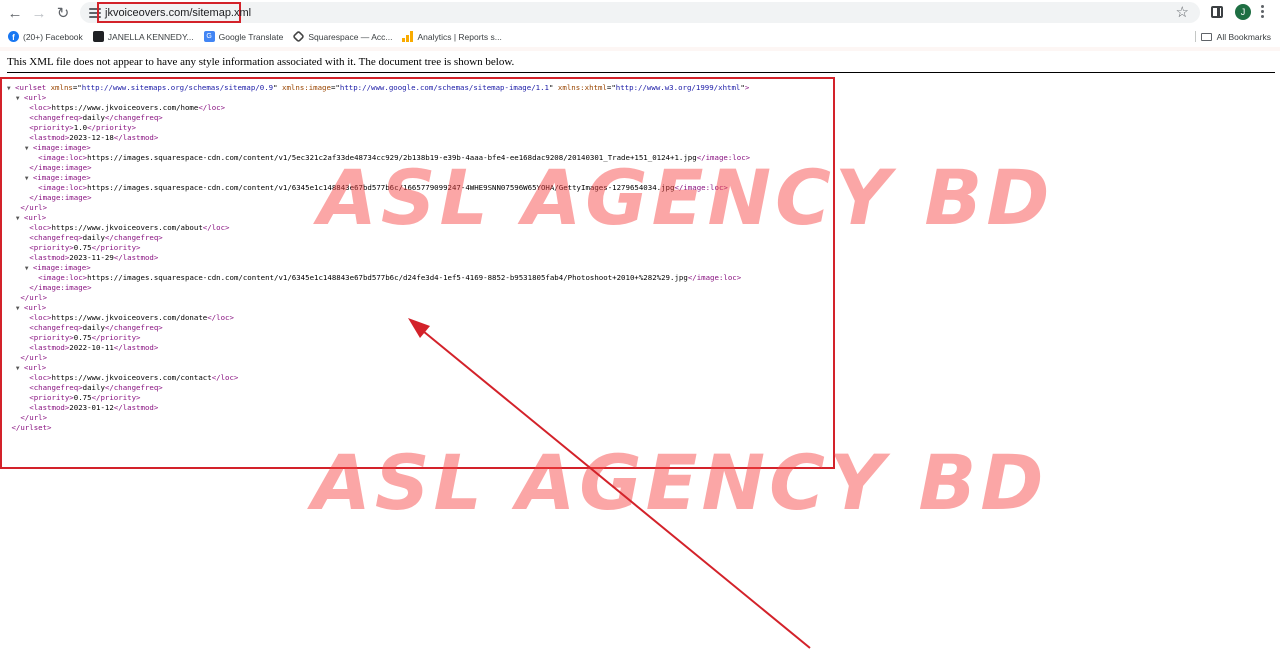 Image resolution: width=1280 pixels, height=659 pixels. Describe the element at coordinates (178, 13) in the screenshot. I see `url-text: jkvoiceovers.com/sitemap.xml` at that location.